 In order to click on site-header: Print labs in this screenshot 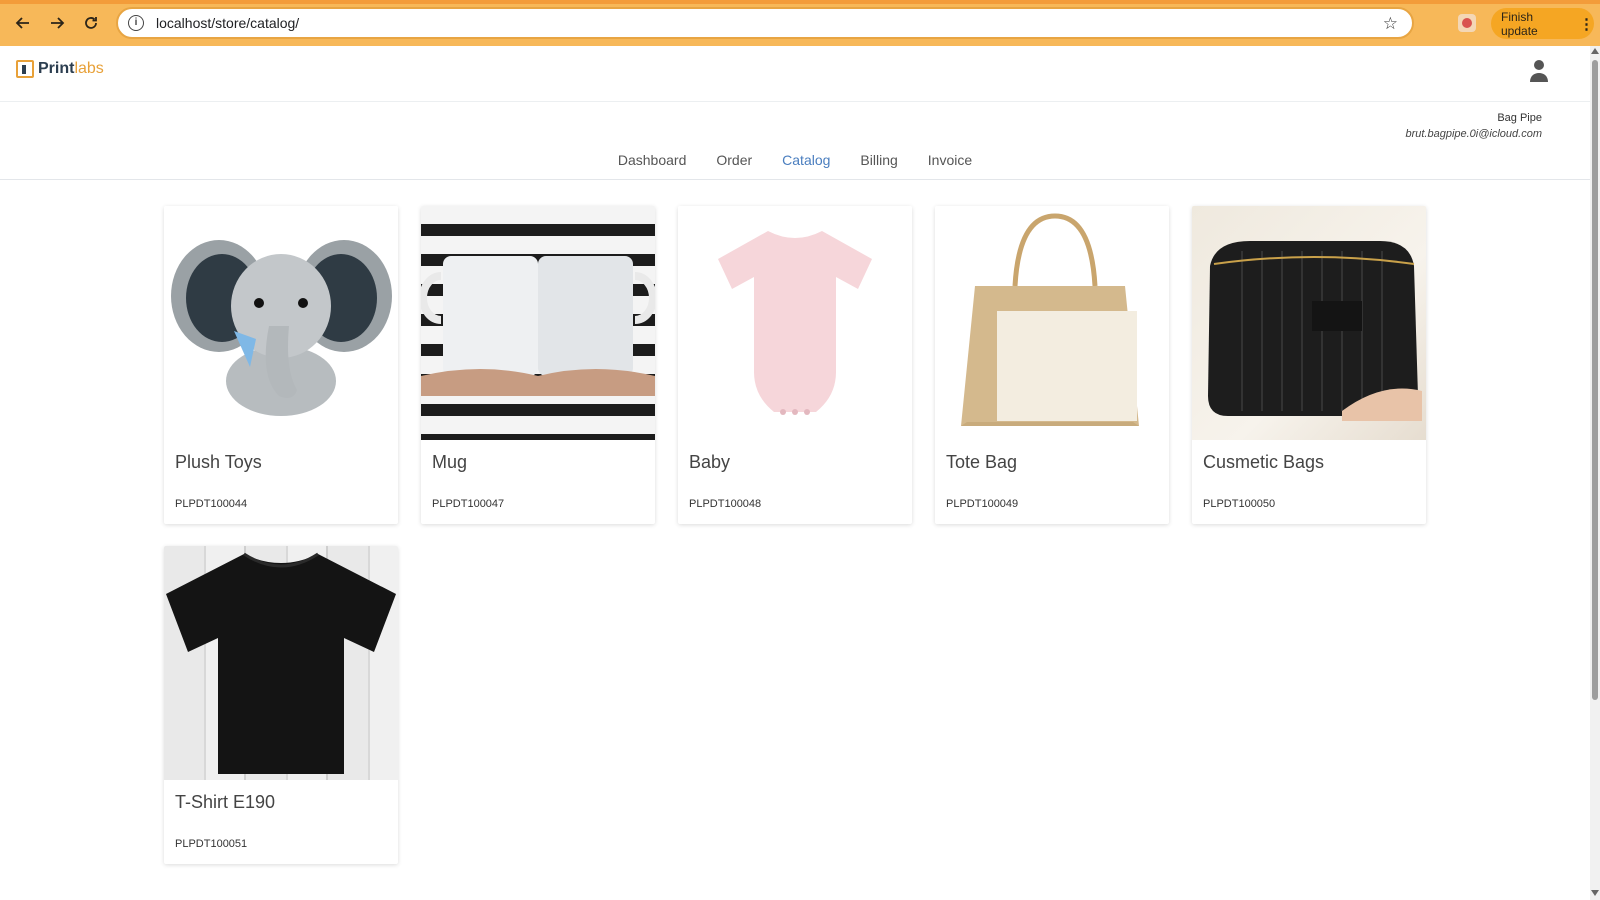, I will do `click(795, 74)`.